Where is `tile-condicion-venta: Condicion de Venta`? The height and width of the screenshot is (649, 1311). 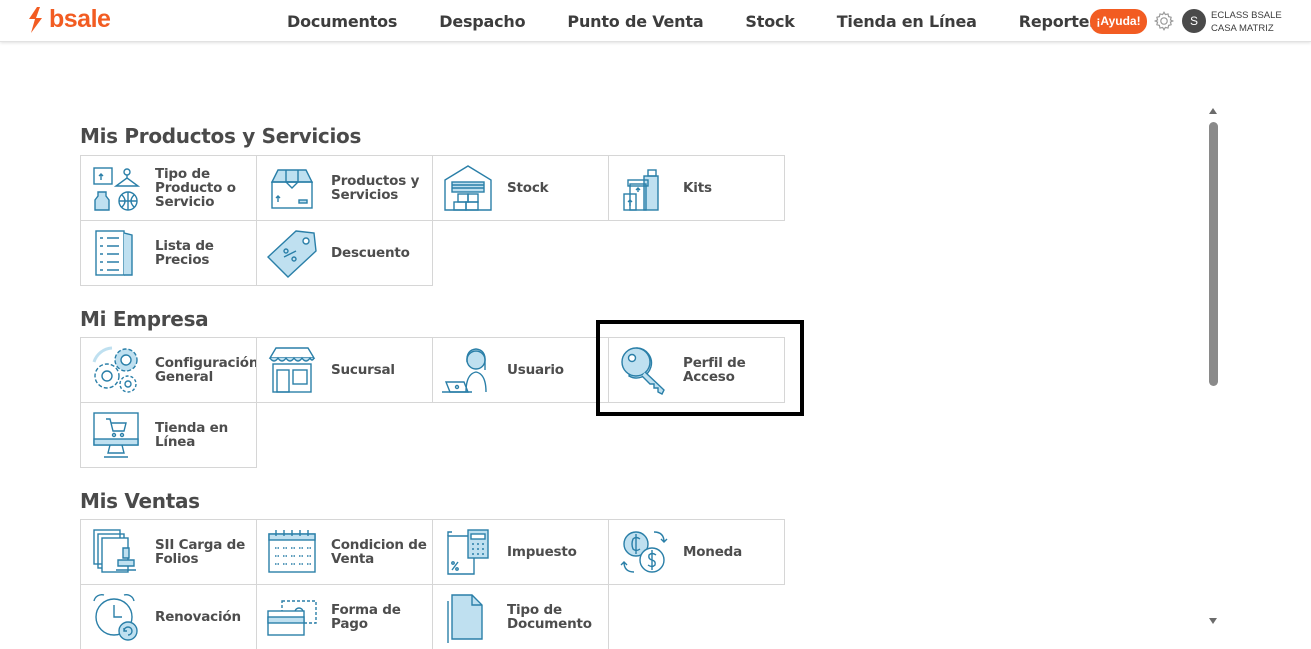
tile-condicion-venta: Condicion de Venta is located at coordinates (344, 552).